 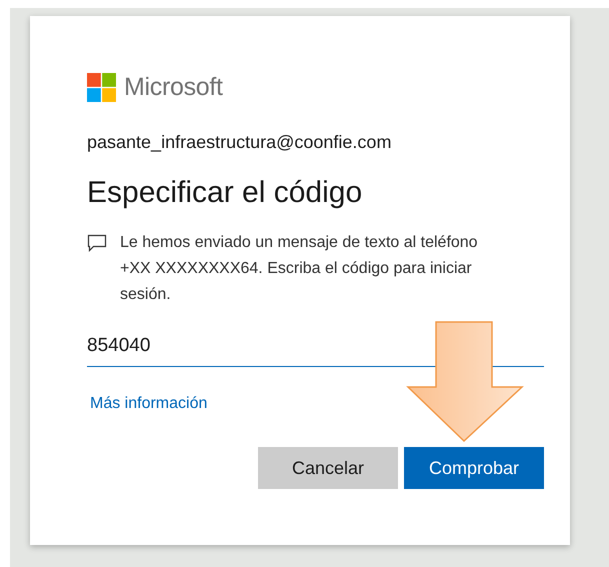 What do you see at coordinates (299, 269) in the screenshot?
I see `message-text: Le hemos enviado un mensaje de texto al teléfono +XX XXXXXXXX64. Escriba el código para iniciar sesión.` at bounding box center [299, 269].